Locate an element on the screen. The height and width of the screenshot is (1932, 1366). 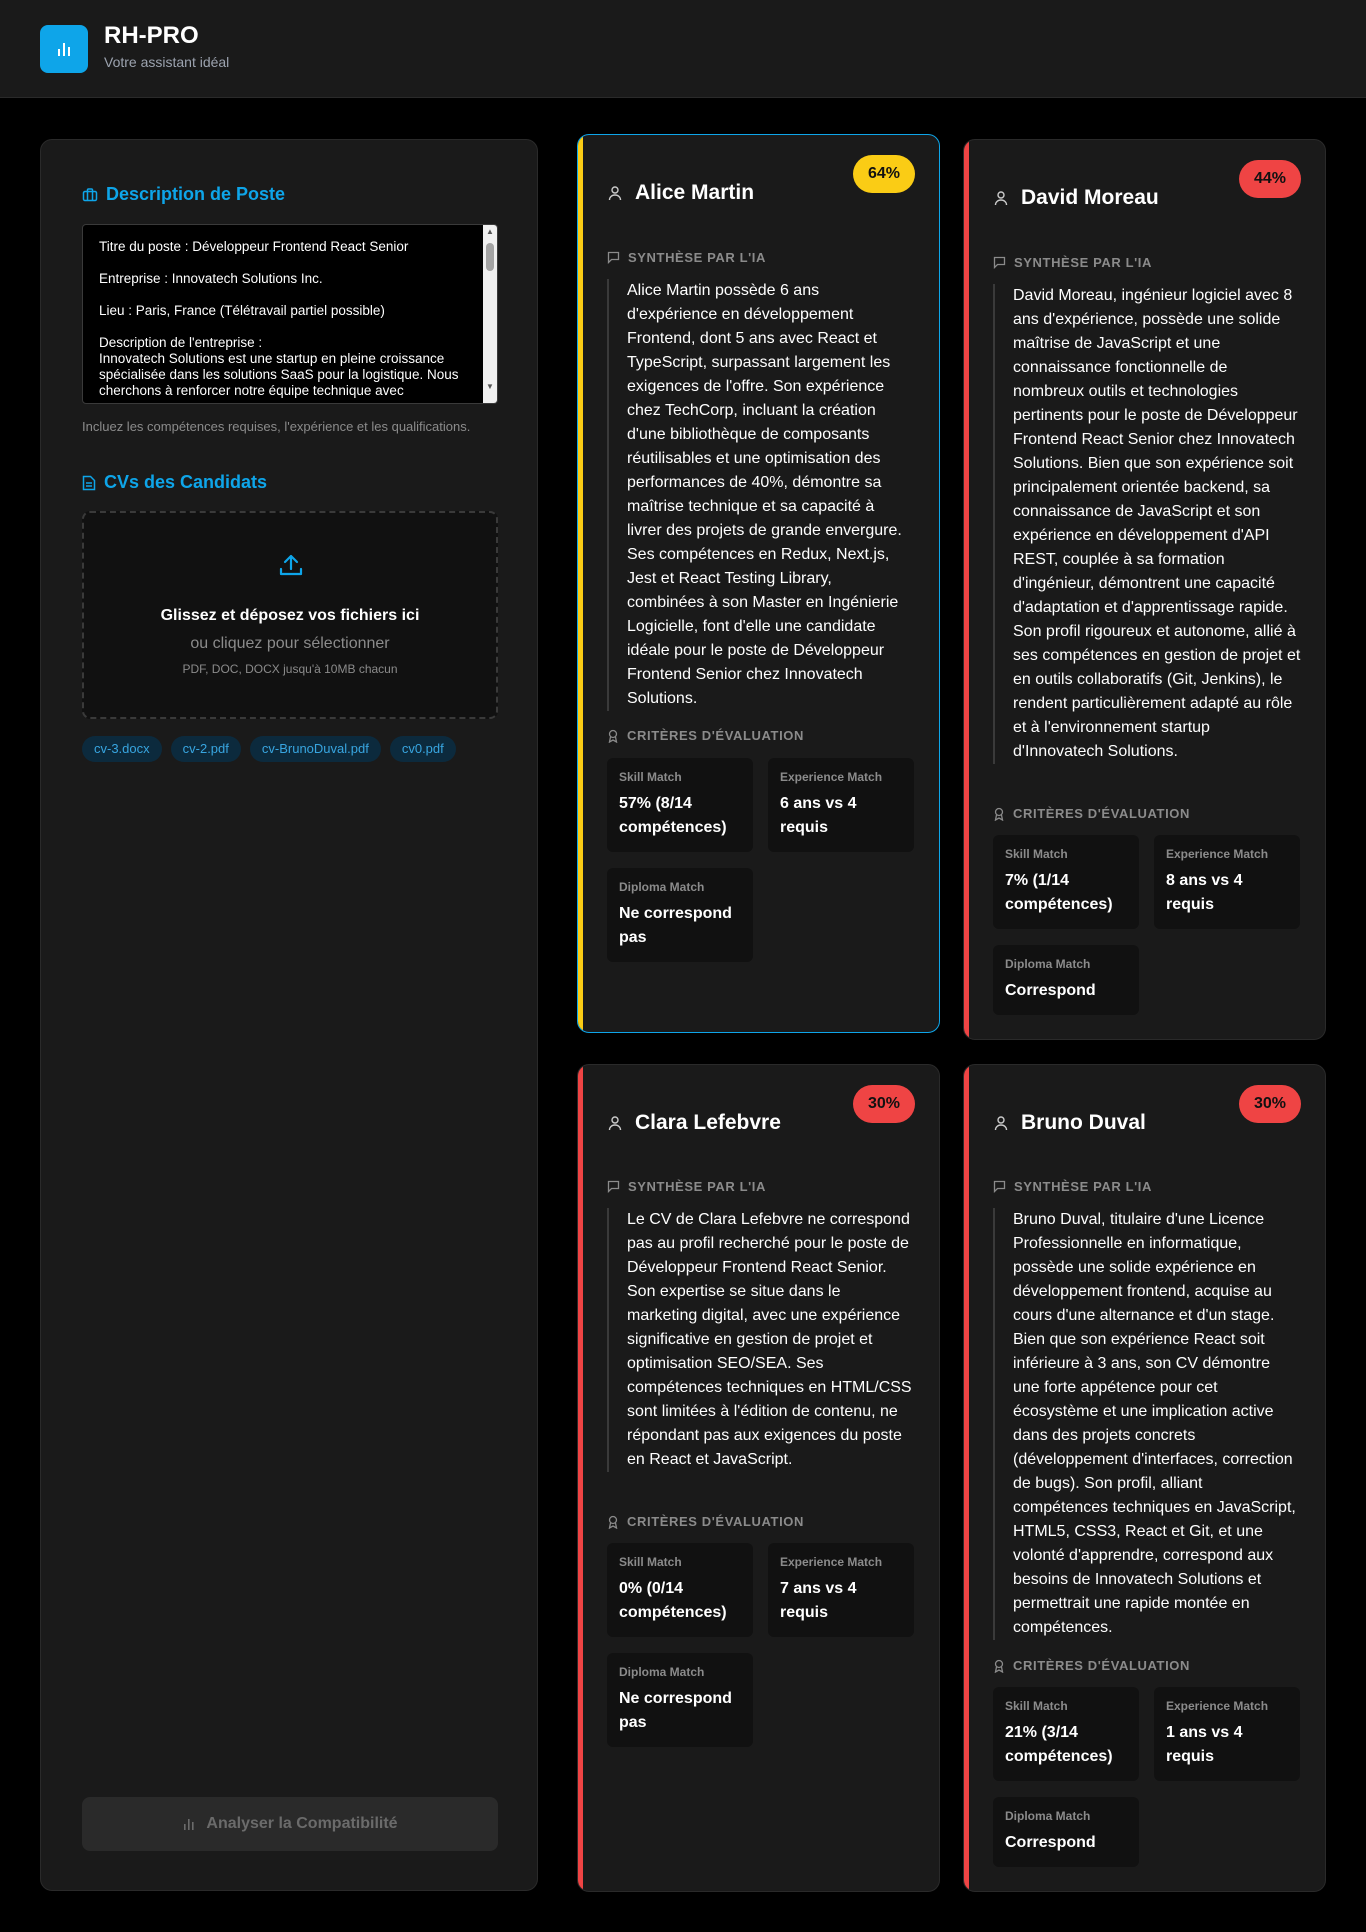
briefcase-icon is located at coordinates (90, 194).